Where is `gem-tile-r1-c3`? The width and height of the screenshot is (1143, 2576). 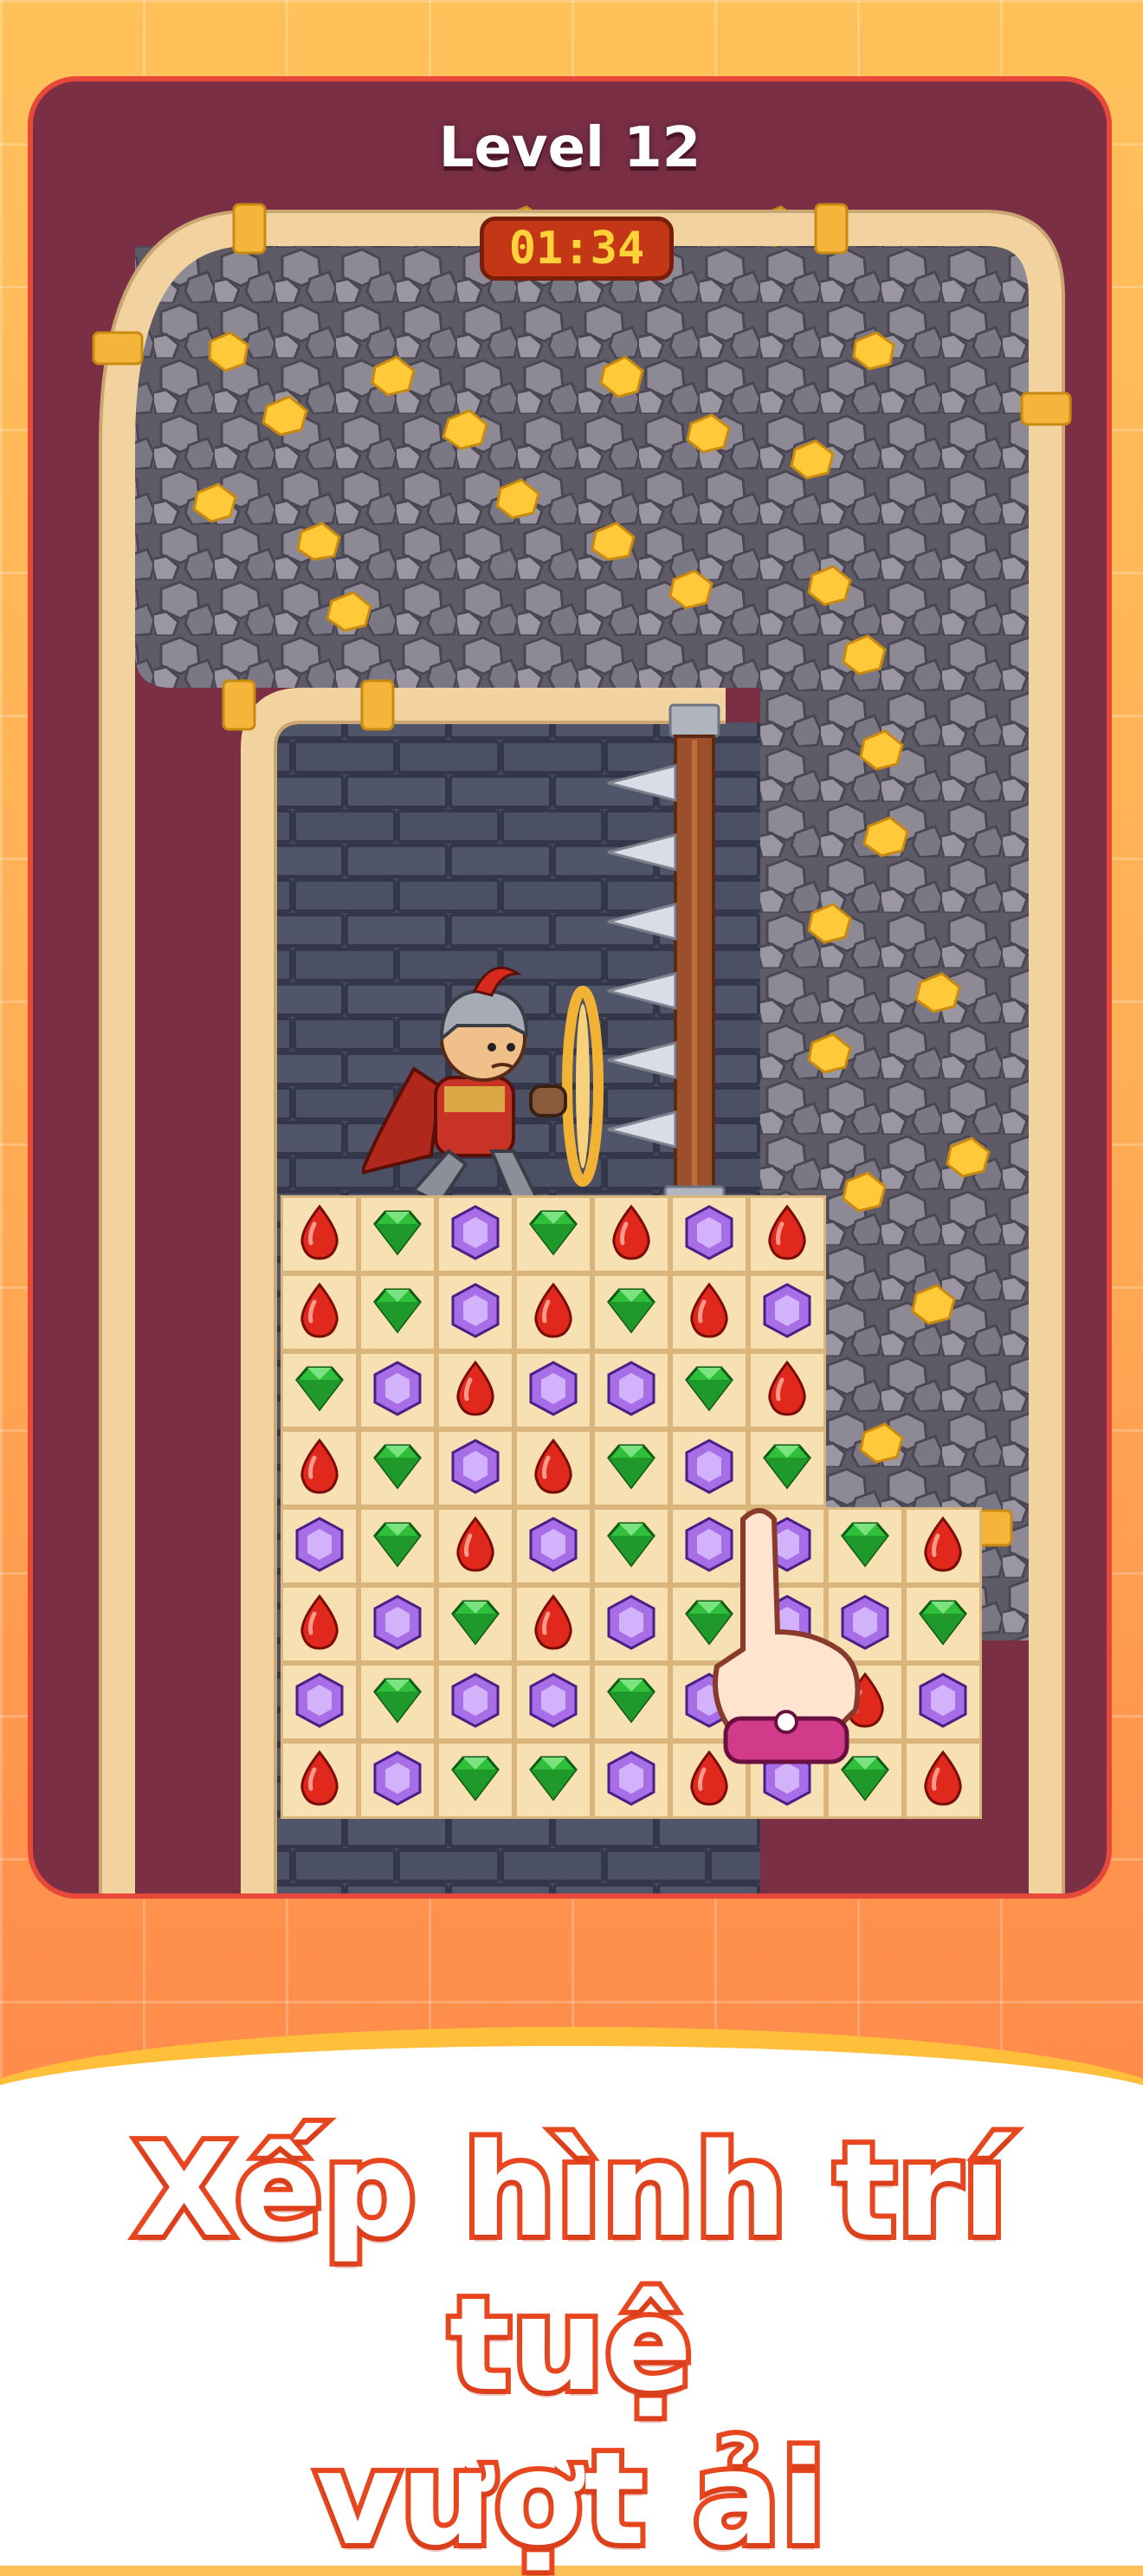 gem-tile-r1-c3 is located at coordinates (475, 1234).